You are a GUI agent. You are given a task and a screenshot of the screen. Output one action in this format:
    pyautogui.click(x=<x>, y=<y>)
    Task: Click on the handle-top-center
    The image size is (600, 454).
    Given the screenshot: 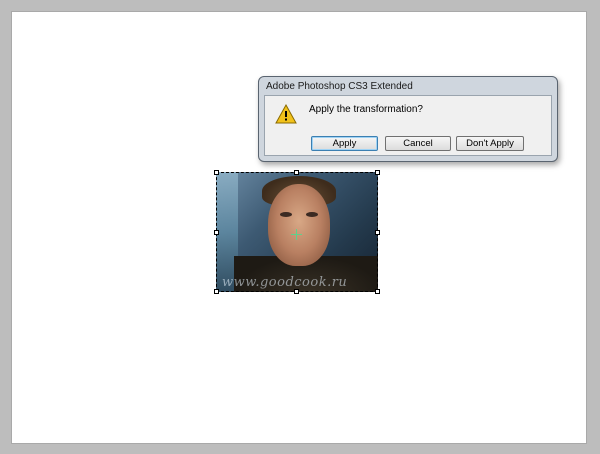 What is the action you would take?
    pyautogui.click(x=296, y=172)
    